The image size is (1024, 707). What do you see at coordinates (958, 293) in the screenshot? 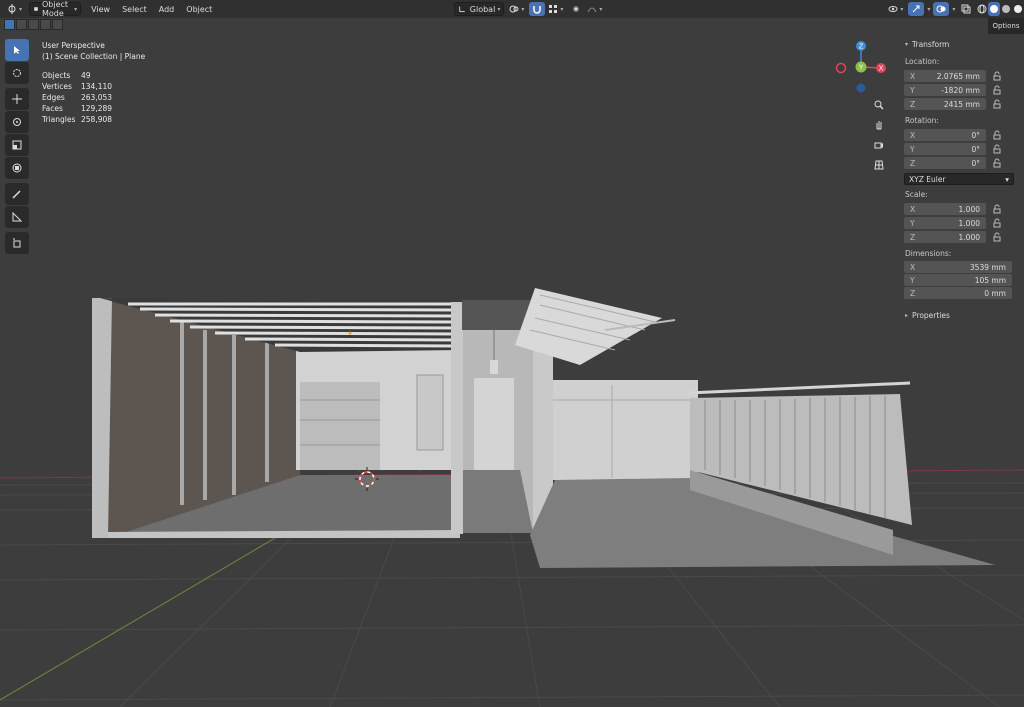
I see `dimensions-z-field: Z0 mm` at bounding box center [958, 293].